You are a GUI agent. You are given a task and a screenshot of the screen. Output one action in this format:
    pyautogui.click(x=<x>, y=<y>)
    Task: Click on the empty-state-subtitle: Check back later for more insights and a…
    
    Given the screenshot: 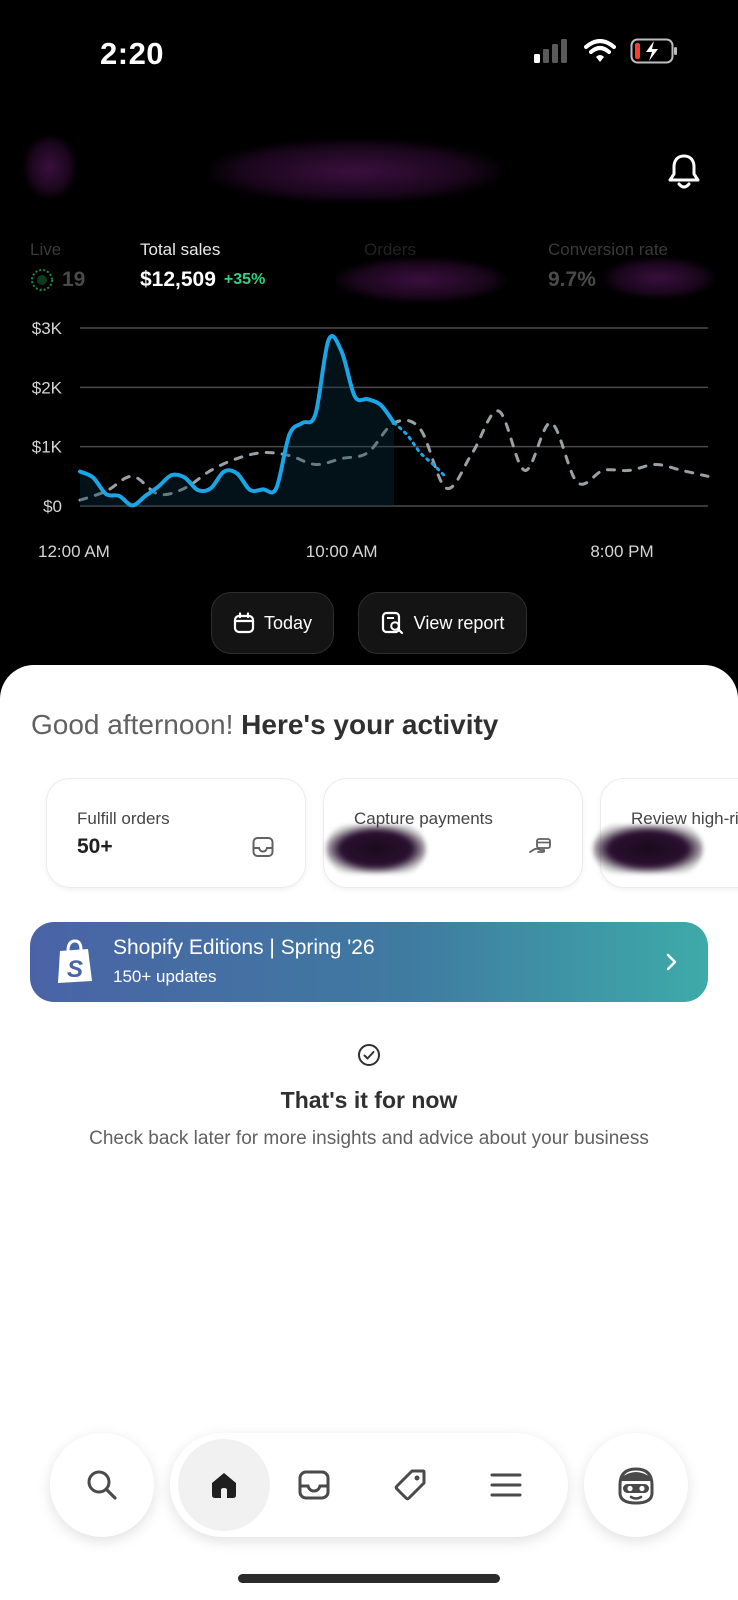 What is the action you would take?
    pyautogui.click(x=369, y=1138)
    